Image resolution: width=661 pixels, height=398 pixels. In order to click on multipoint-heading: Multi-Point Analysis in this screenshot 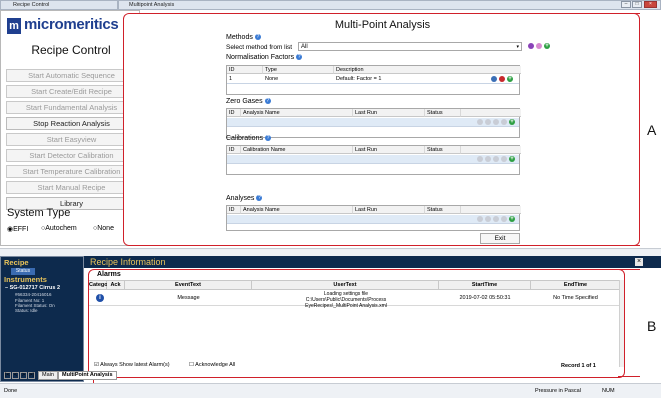, I will do `click(382, 25)`.